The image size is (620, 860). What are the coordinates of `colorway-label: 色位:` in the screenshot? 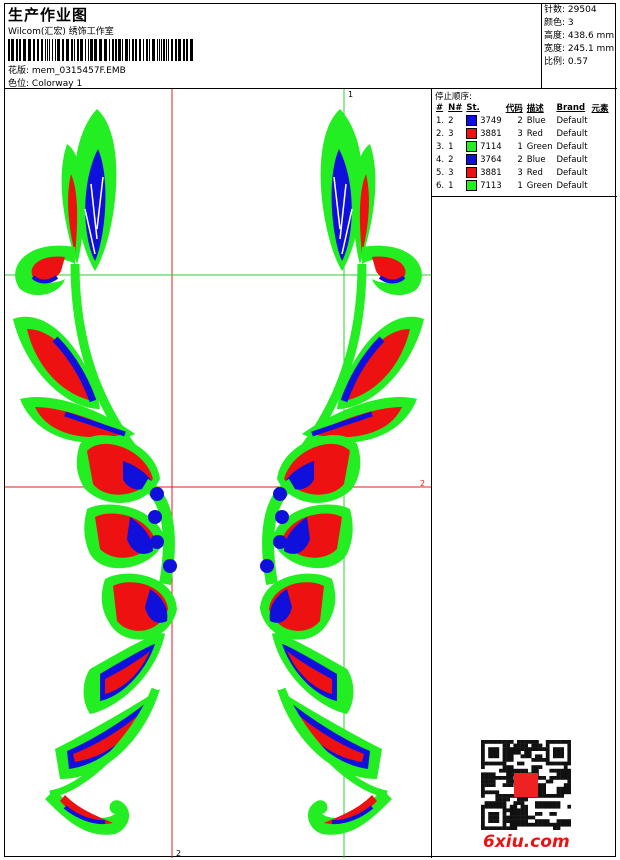 It's located at (20, 84).